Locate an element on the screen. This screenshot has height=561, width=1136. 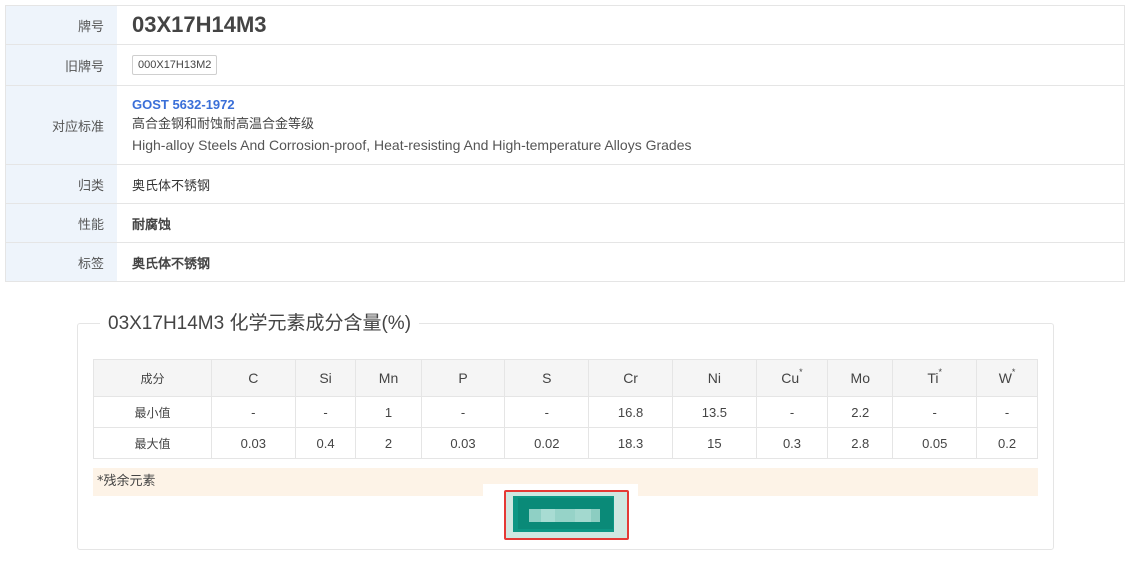
property-label: 性能 is located at coordinates (61, 223).